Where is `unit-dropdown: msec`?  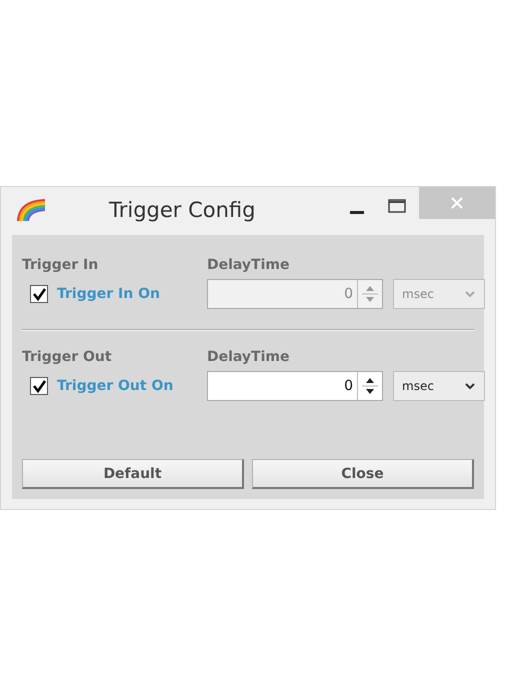
unit-dropdown: msec is located at coordinates (439, 386).